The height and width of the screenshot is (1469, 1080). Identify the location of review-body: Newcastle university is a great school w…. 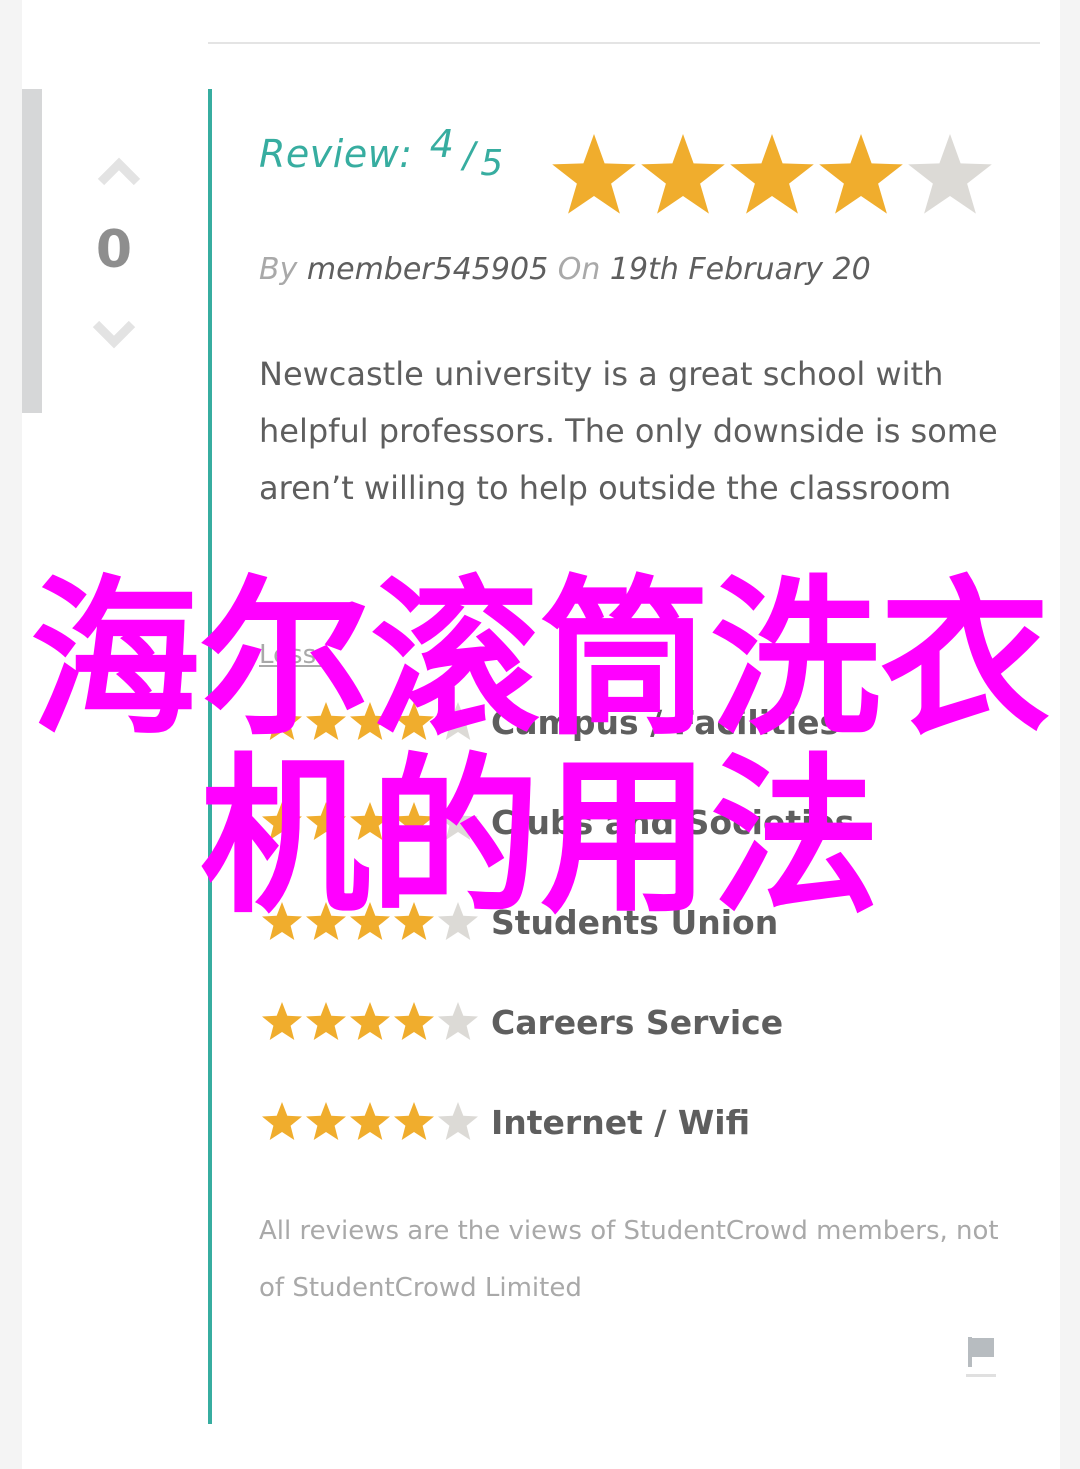
(628, 431).